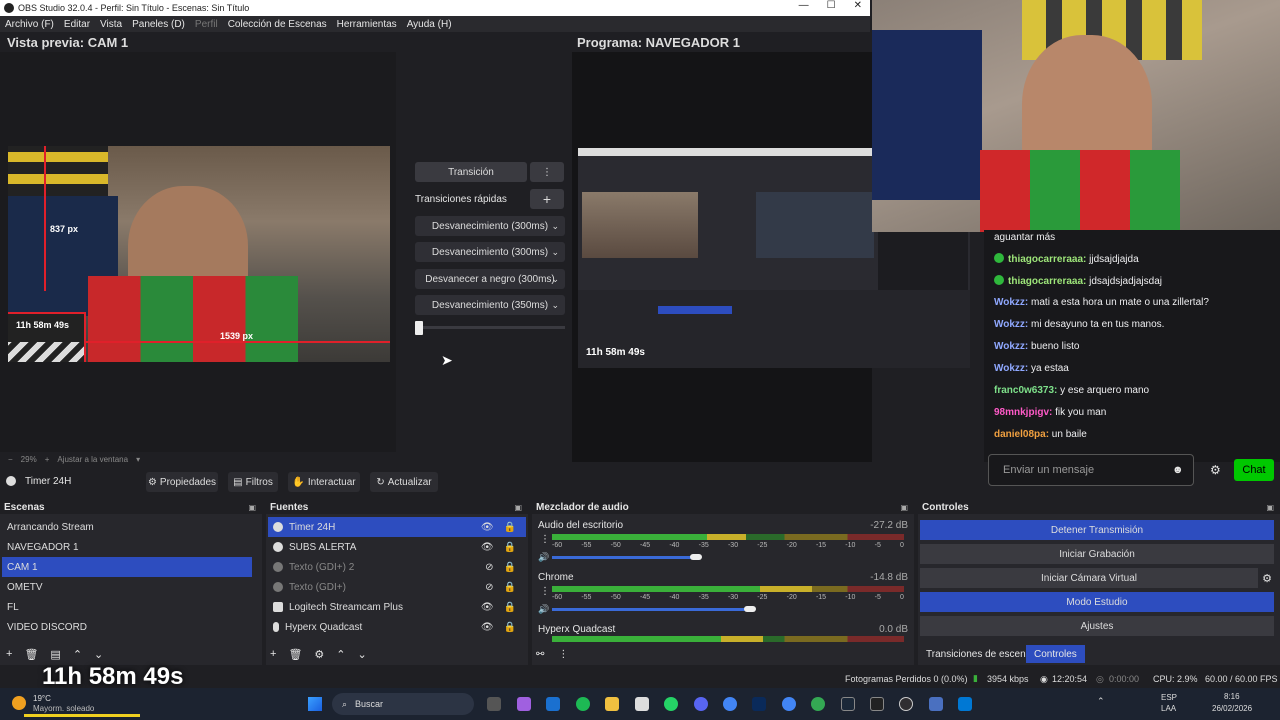 The height and width of the screenshot is (720, 1280). I want to click on menu-vista: Vista, so click(111, 24).